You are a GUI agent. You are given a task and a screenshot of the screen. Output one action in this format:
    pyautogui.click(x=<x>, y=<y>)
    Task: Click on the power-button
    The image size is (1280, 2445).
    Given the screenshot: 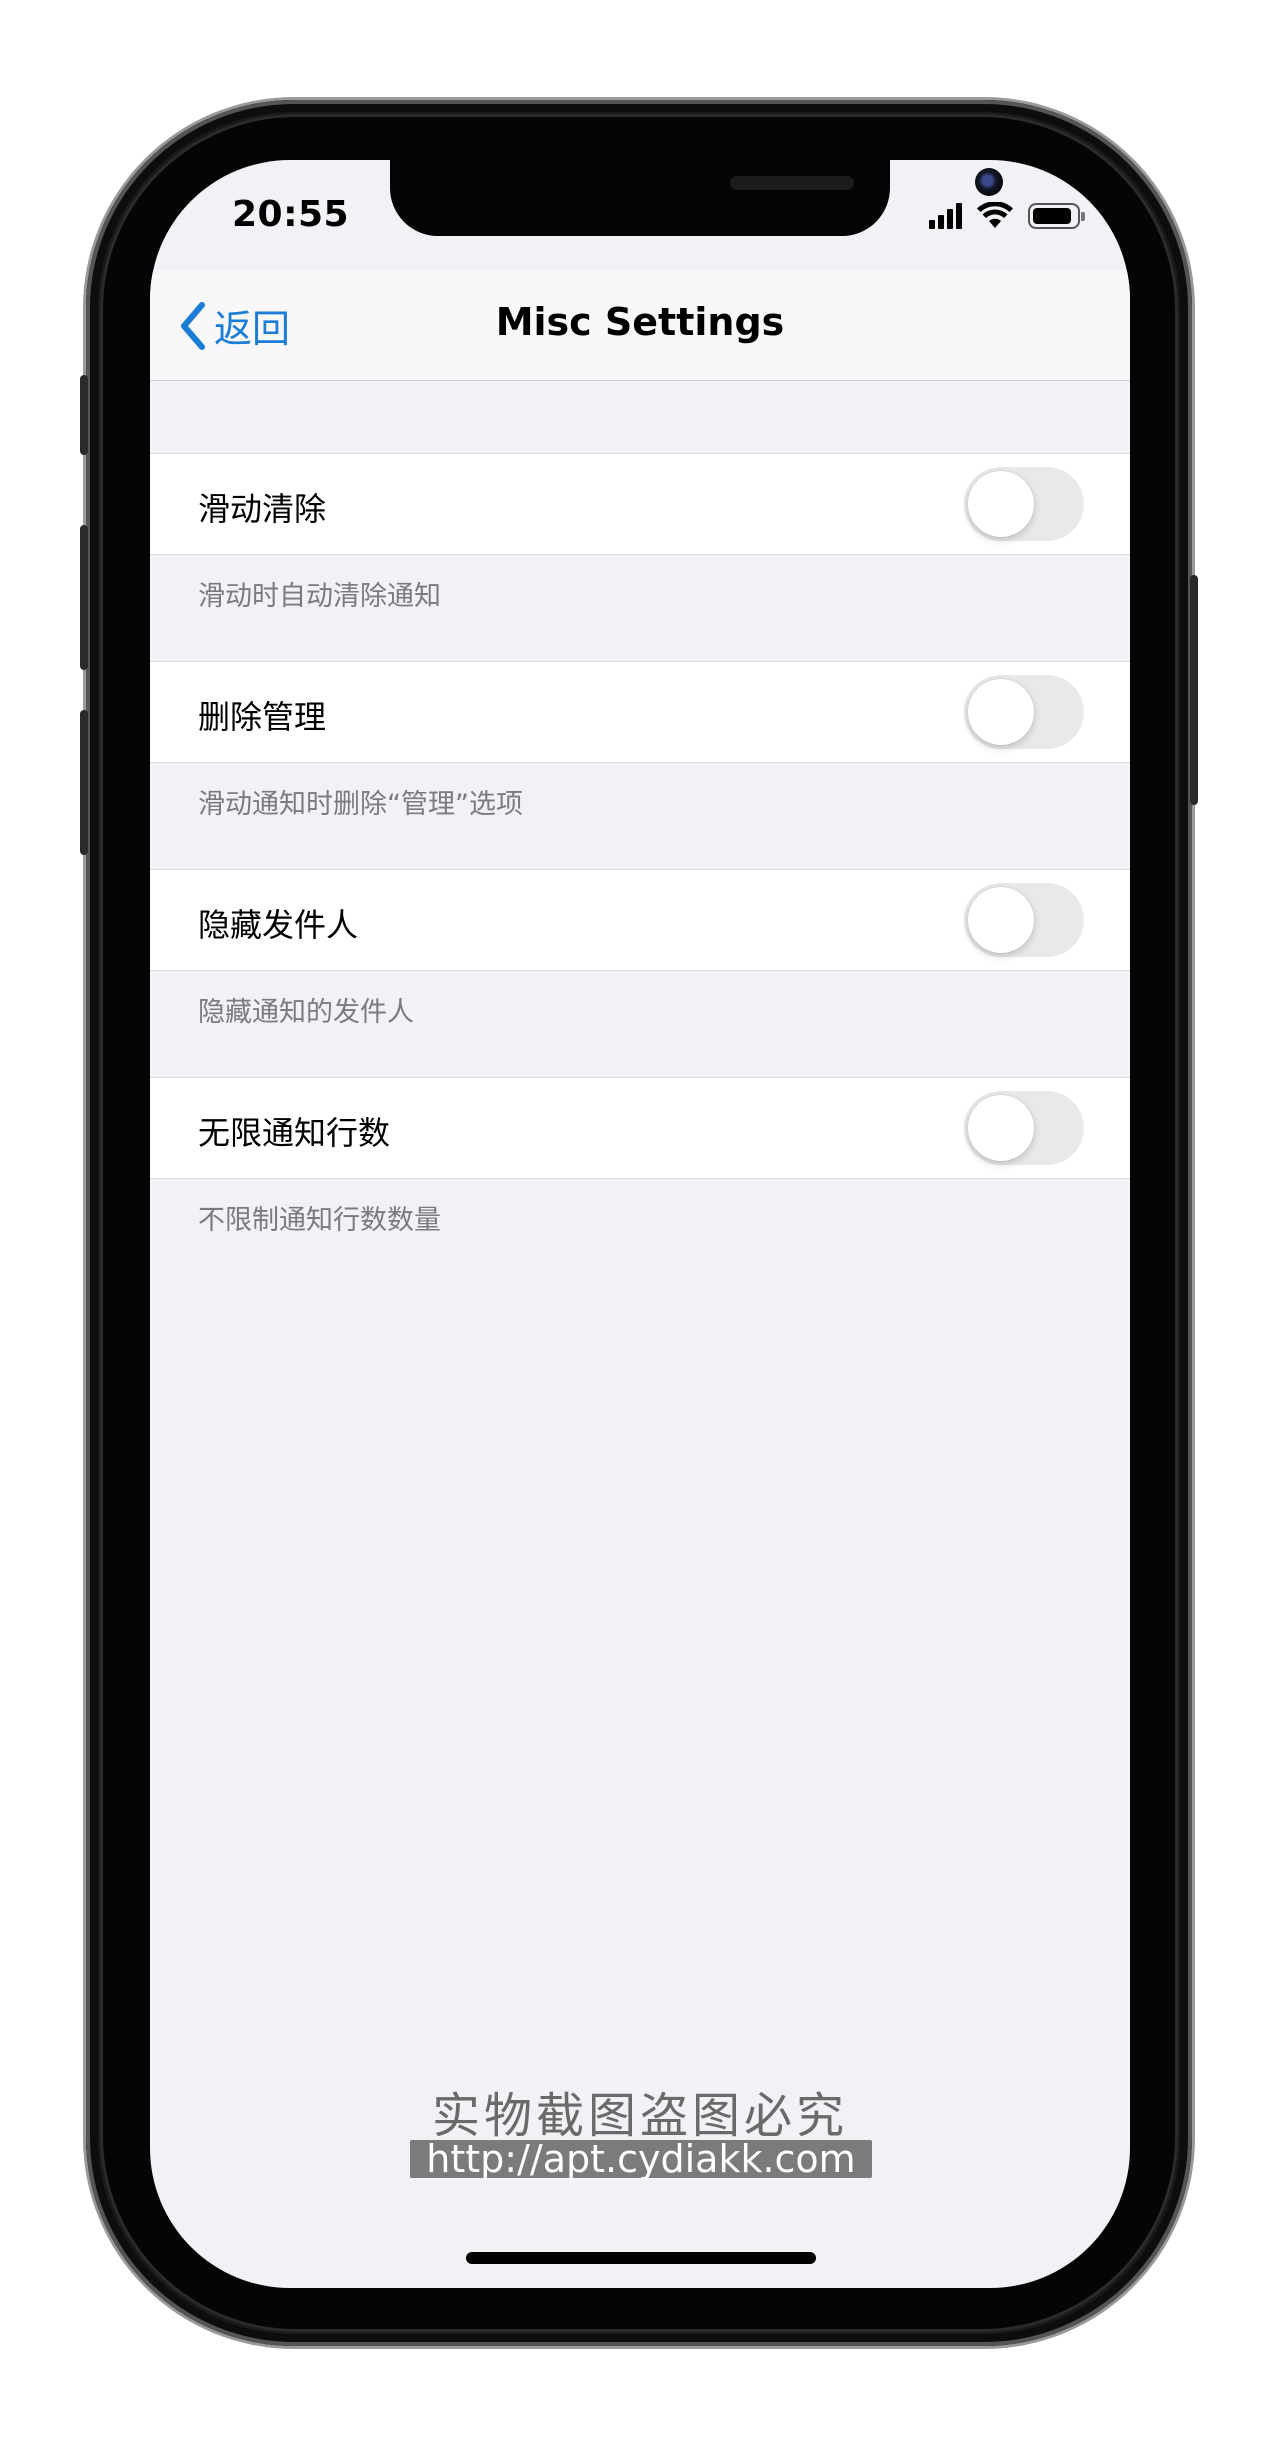 What is the action you would take?
    pyautogui.click(x=1194, y=690)
    